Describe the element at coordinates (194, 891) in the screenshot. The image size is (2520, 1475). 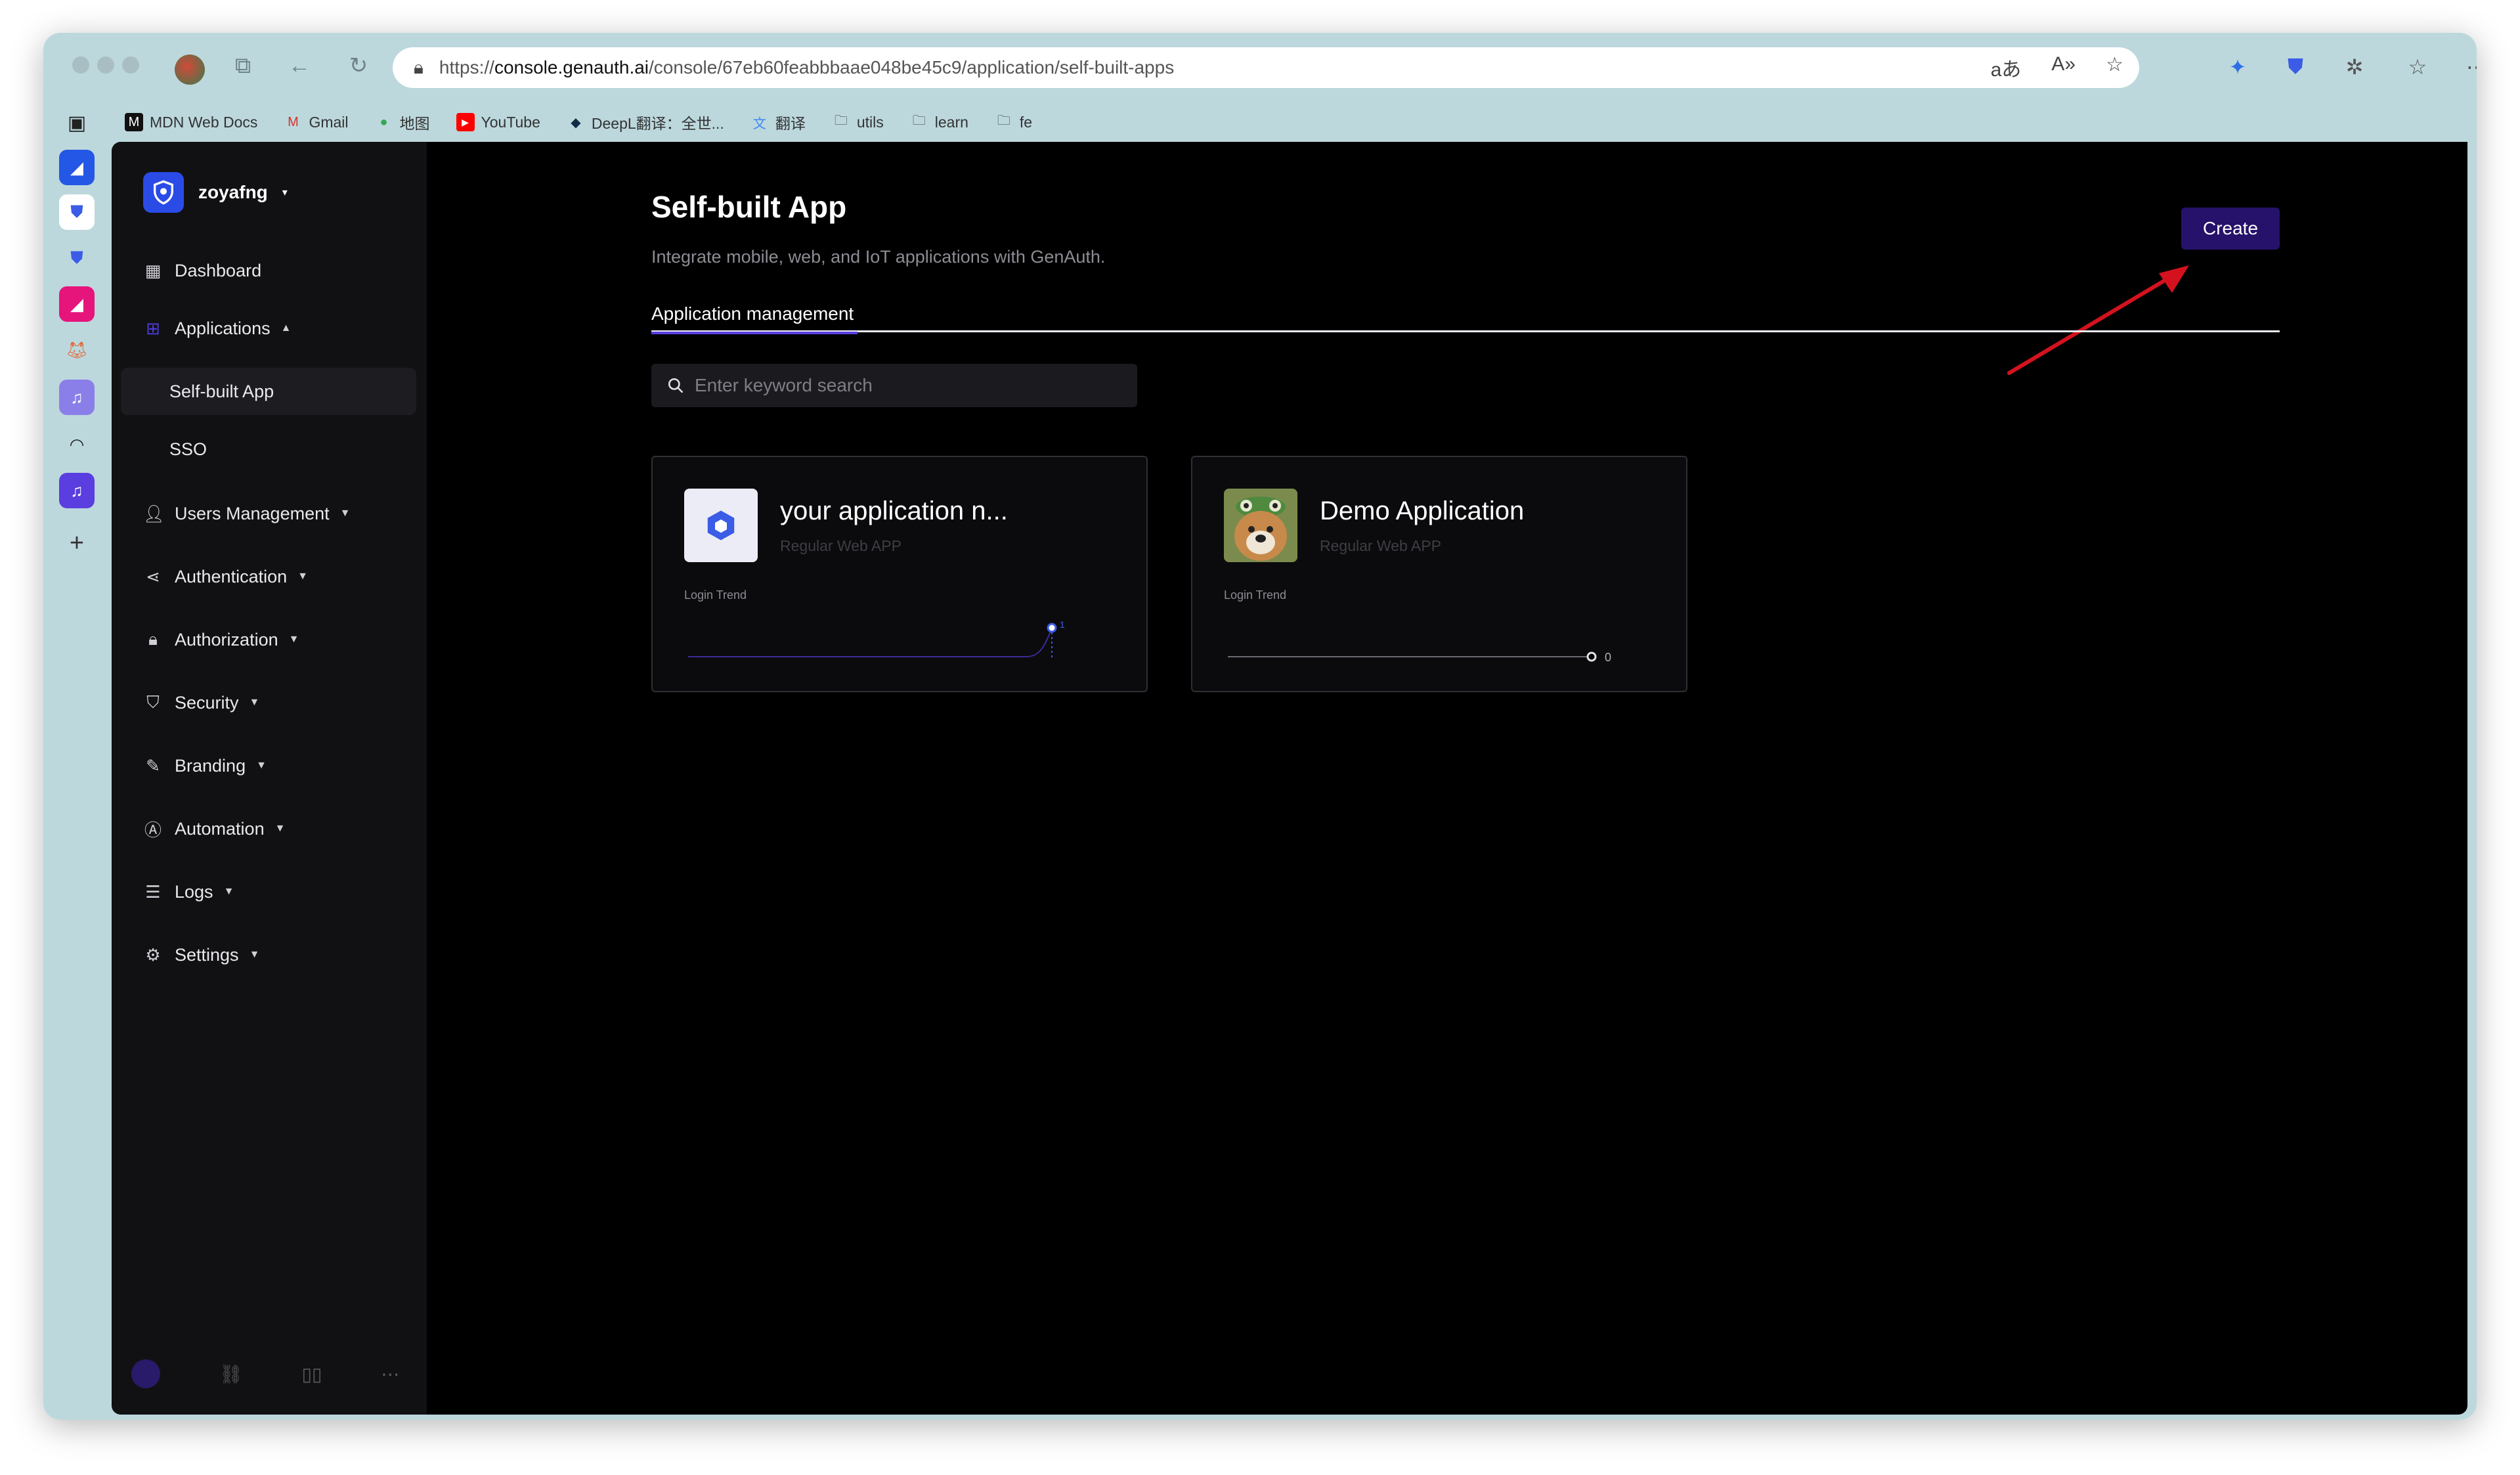
I see `sidebar-item-label: Logs` at that location.